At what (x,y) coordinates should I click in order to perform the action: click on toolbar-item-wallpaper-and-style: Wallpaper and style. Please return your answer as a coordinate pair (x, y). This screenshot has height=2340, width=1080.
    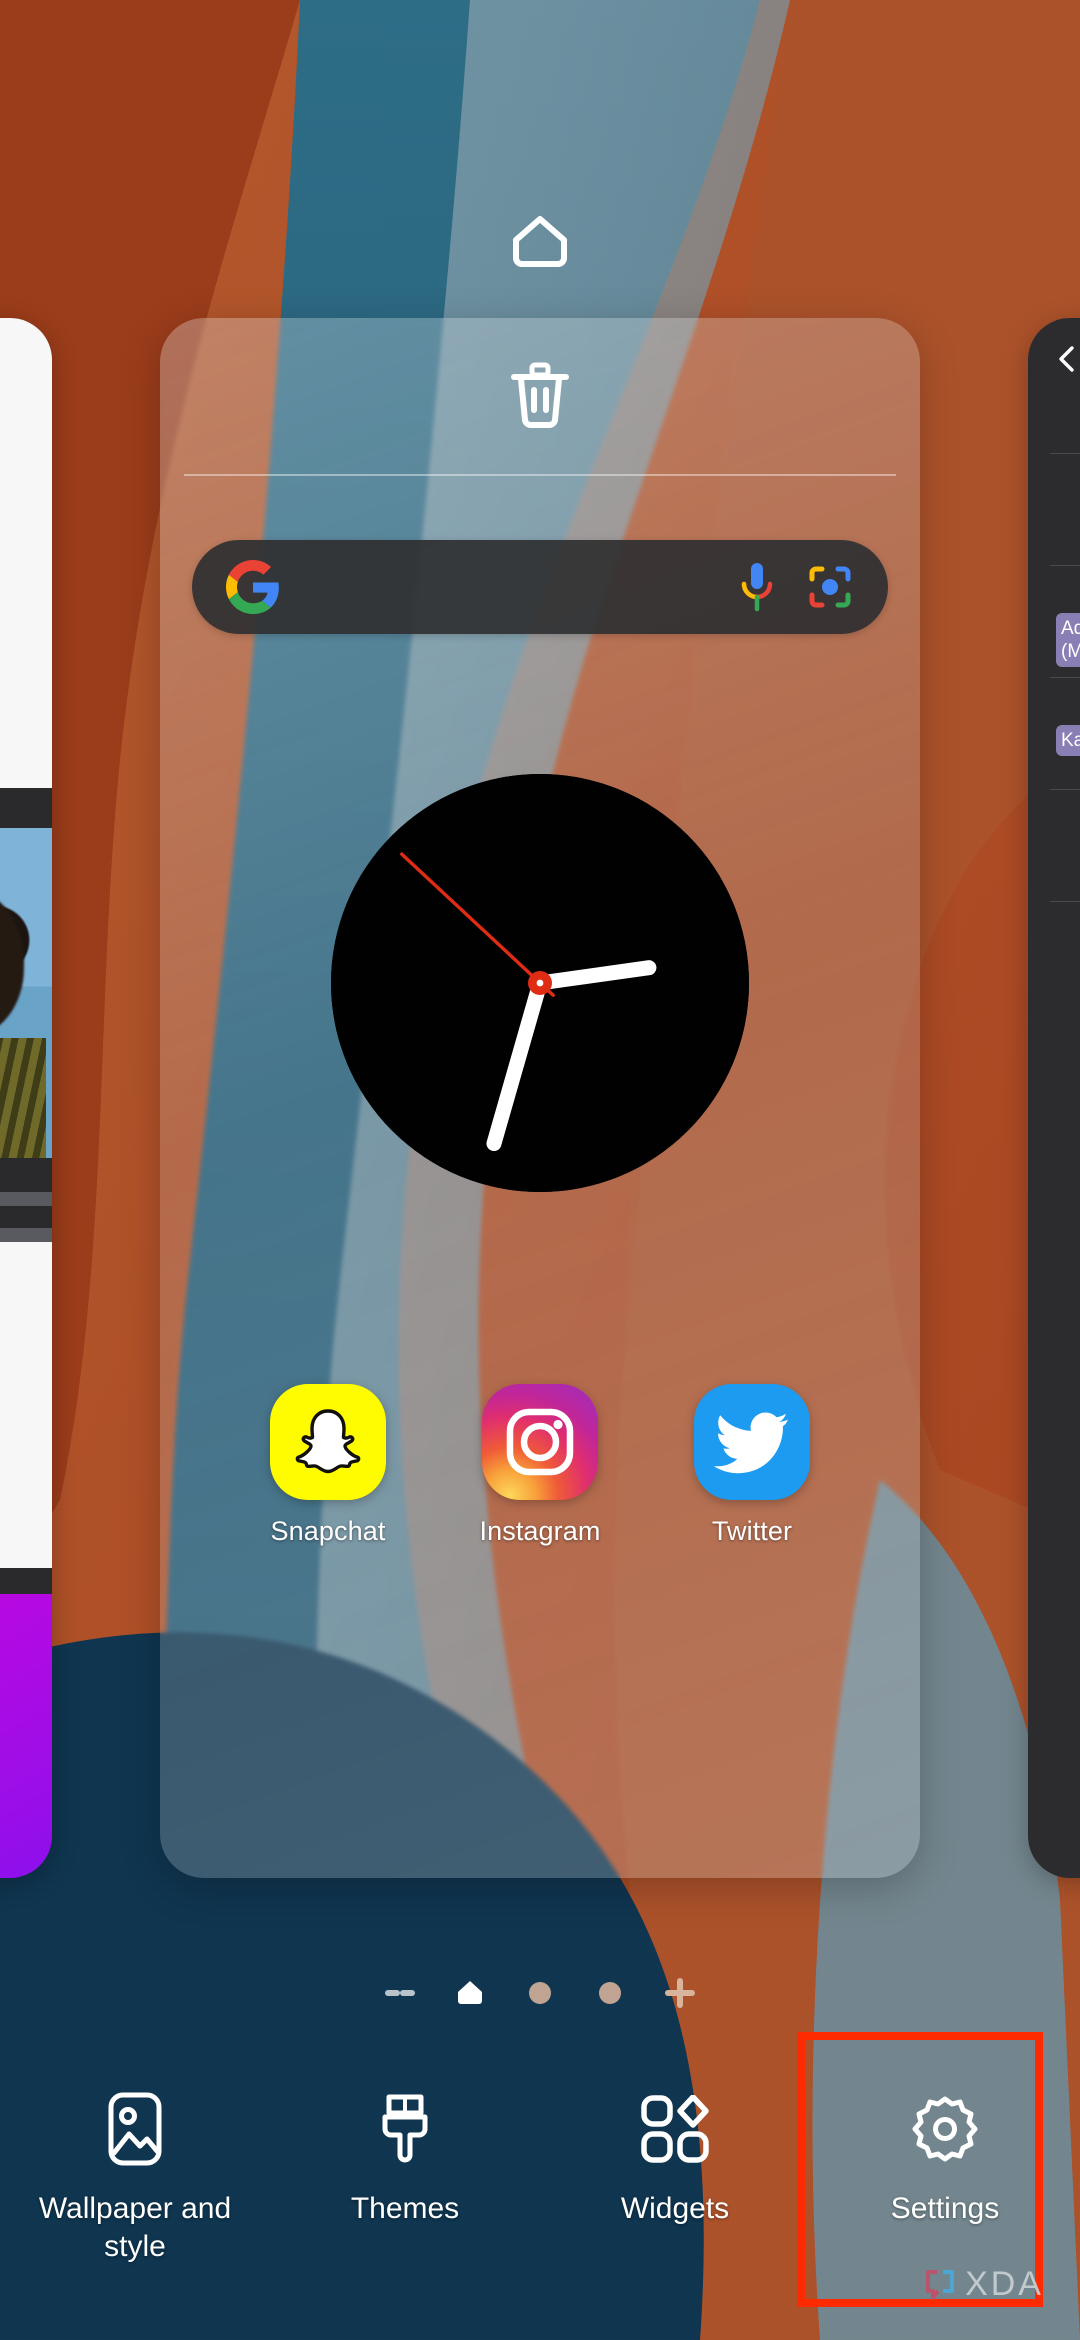
    Looking at the image, I should click on (135, 2176).